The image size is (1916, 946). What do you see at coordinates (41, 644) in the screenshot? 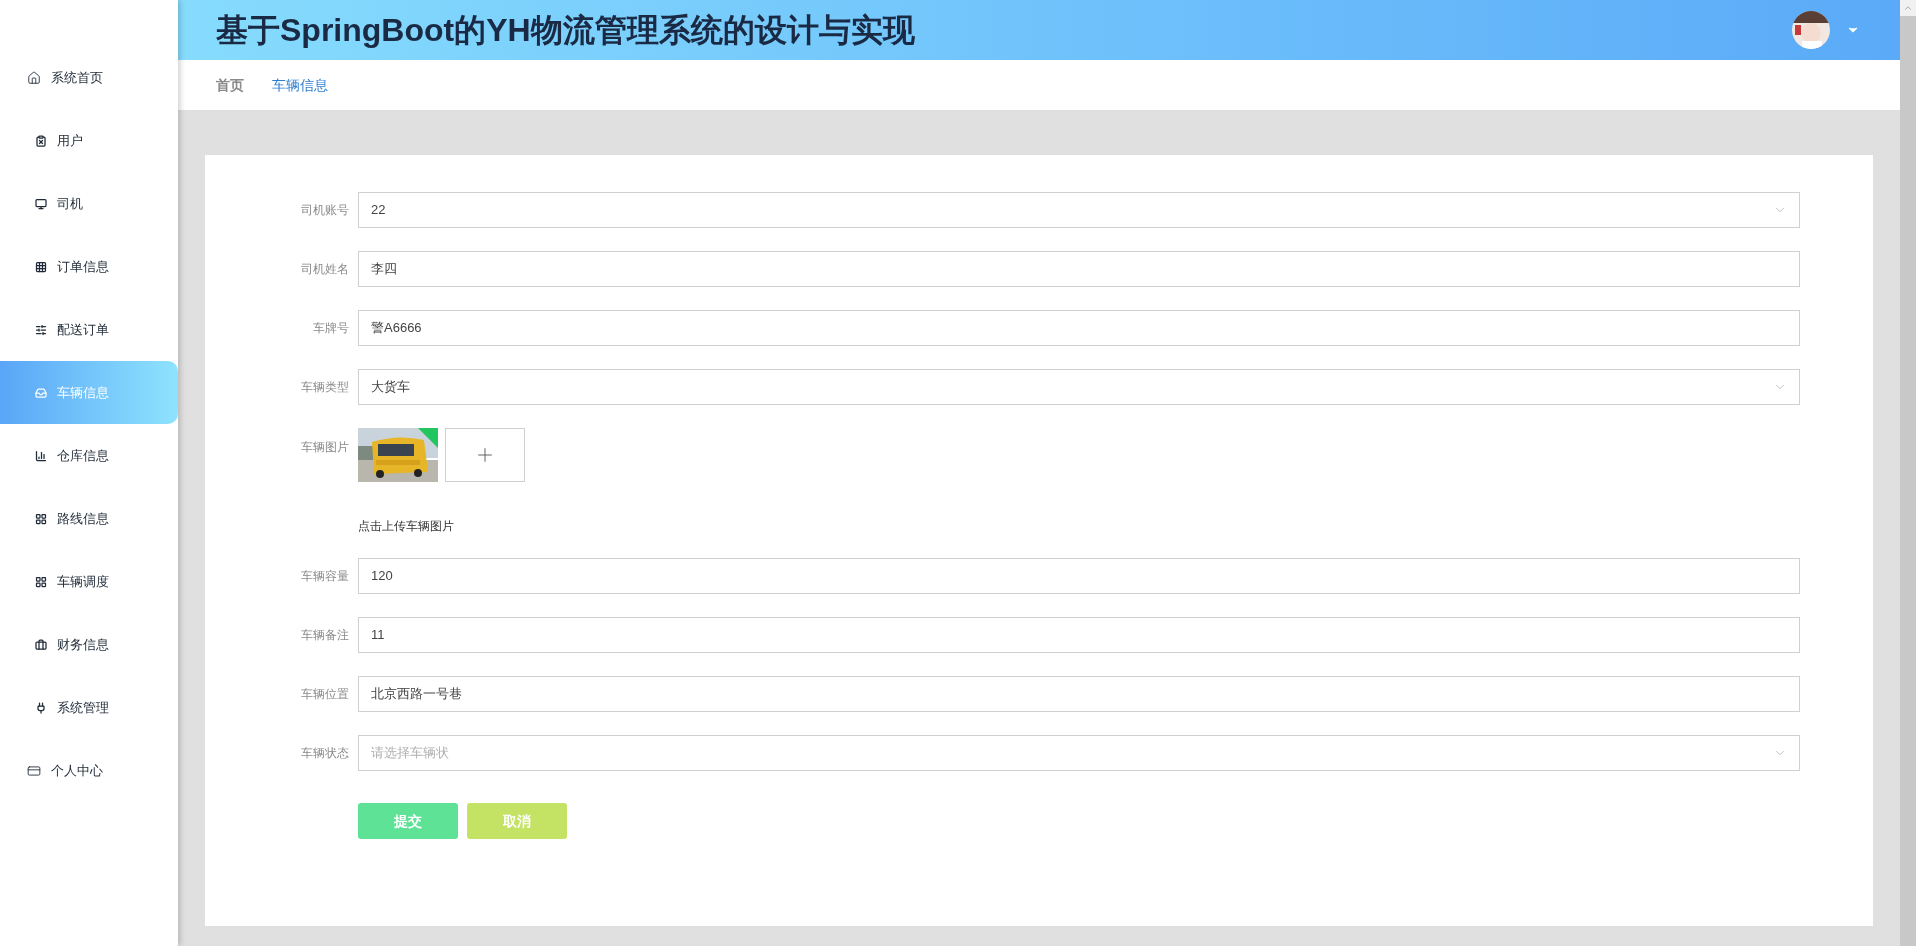
I see `briefcase-icon` at bounding box center [41, 644].